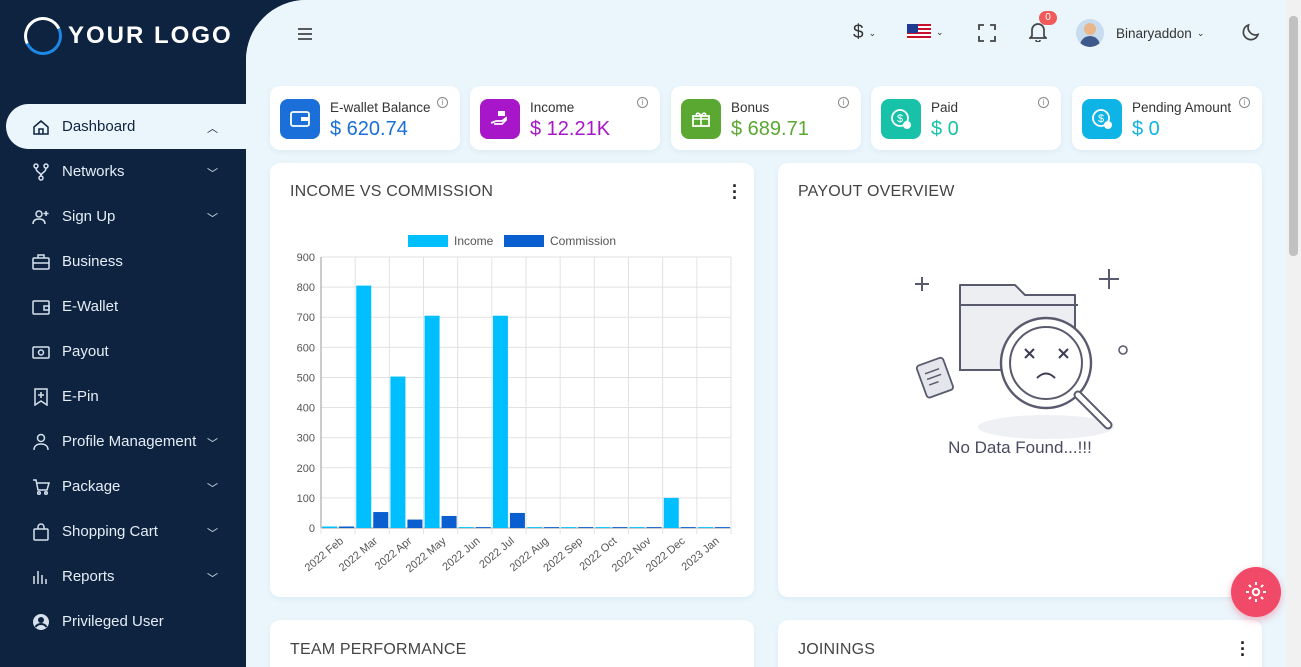 This screenshot has width=1301, height=667. I want to click on fullscreen-icon, so click(987, 33).